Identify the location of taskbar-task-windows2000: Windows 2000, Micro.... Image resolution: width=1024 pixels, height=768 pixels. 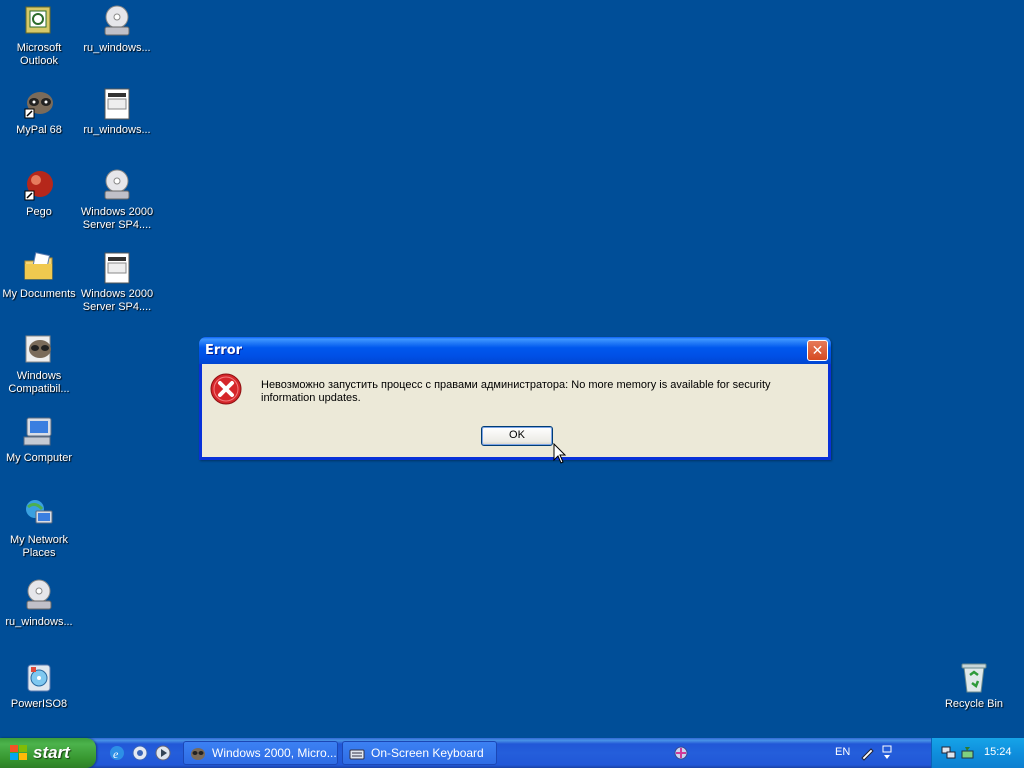
(260, 753).